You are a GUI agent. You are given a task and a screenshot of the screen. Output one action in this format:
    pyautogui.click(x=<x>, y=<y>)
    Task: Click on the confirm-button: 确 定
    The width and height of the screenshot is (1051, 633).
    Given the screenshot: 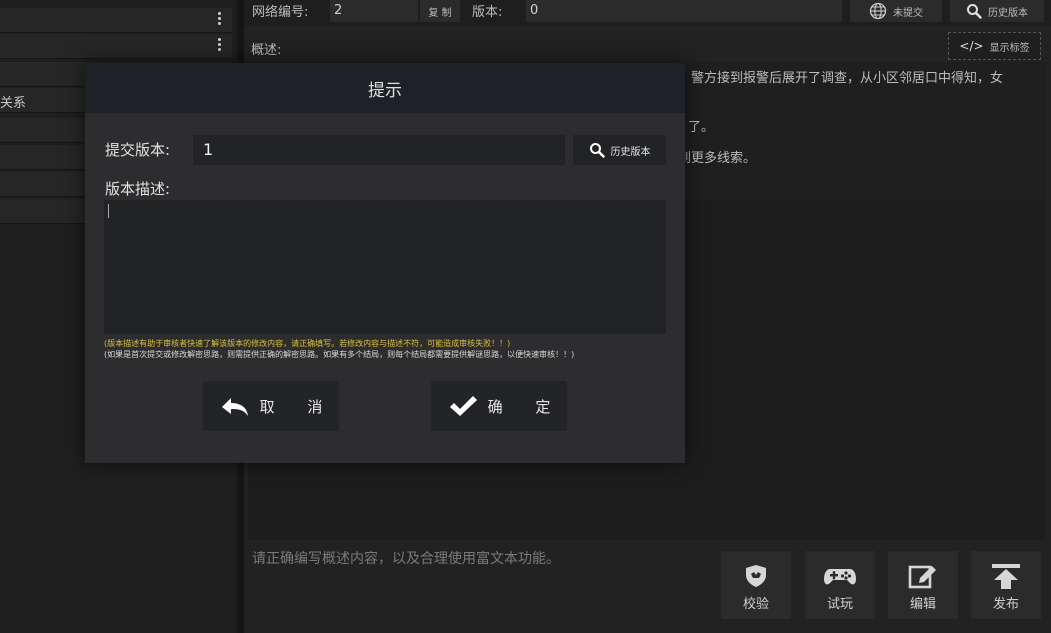 What is the action you would take?
    pyautogui.click(x=499, y=406)
    